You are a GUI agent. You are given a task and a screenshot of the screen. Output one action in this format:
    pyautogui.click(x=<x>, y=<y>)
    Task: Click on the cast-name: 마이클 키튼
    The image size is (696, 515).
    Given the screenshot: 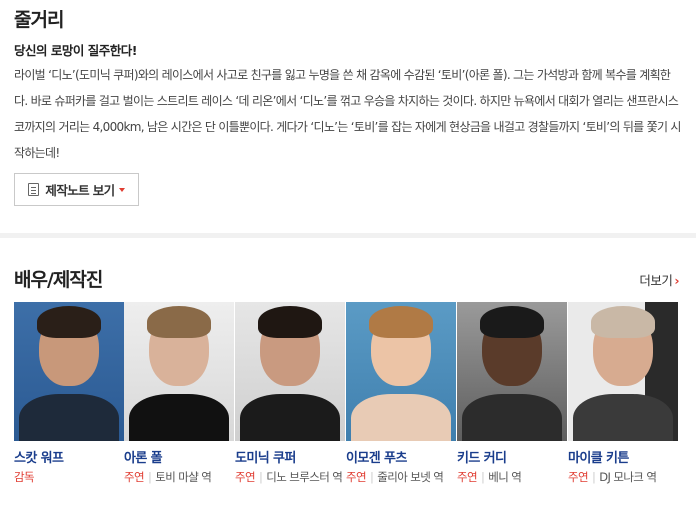 What is the action you would take?
    pyautogui.click(x=623, y=456)
    